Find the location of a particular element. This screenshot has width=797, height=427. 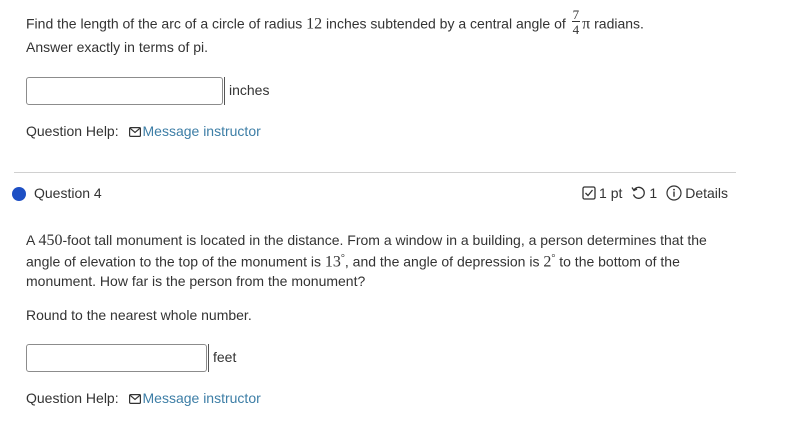

question-title: Question 4 is located at coordinates (68, 193).